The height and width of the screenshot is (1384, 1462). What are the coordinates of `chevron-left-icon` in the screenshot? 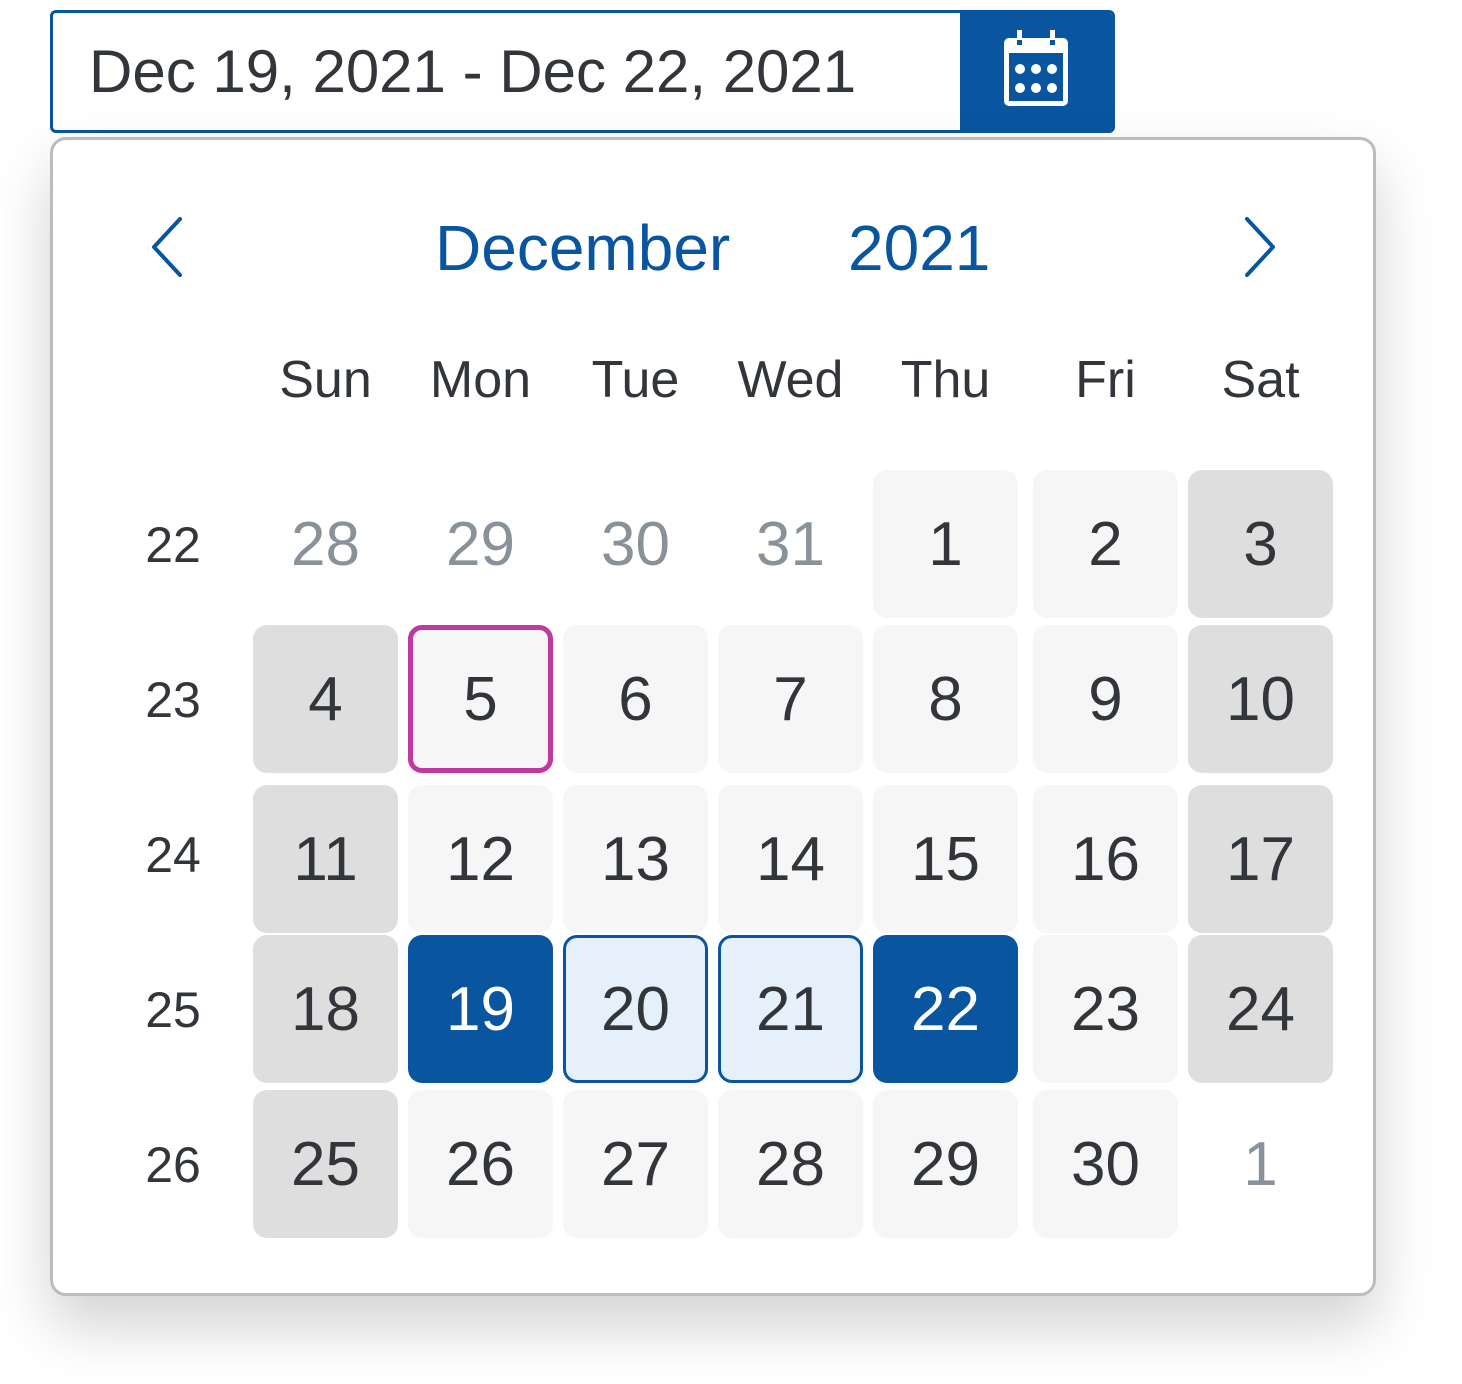 It's located at (168, 250).